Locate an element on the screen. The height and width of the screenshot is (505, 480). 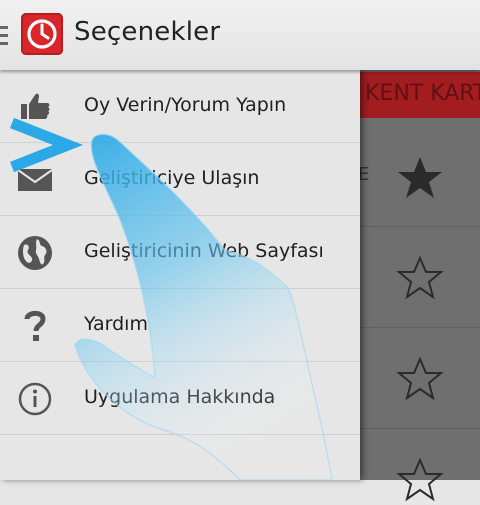
drawer-indicator-icon is located at coordinates (4, 36).